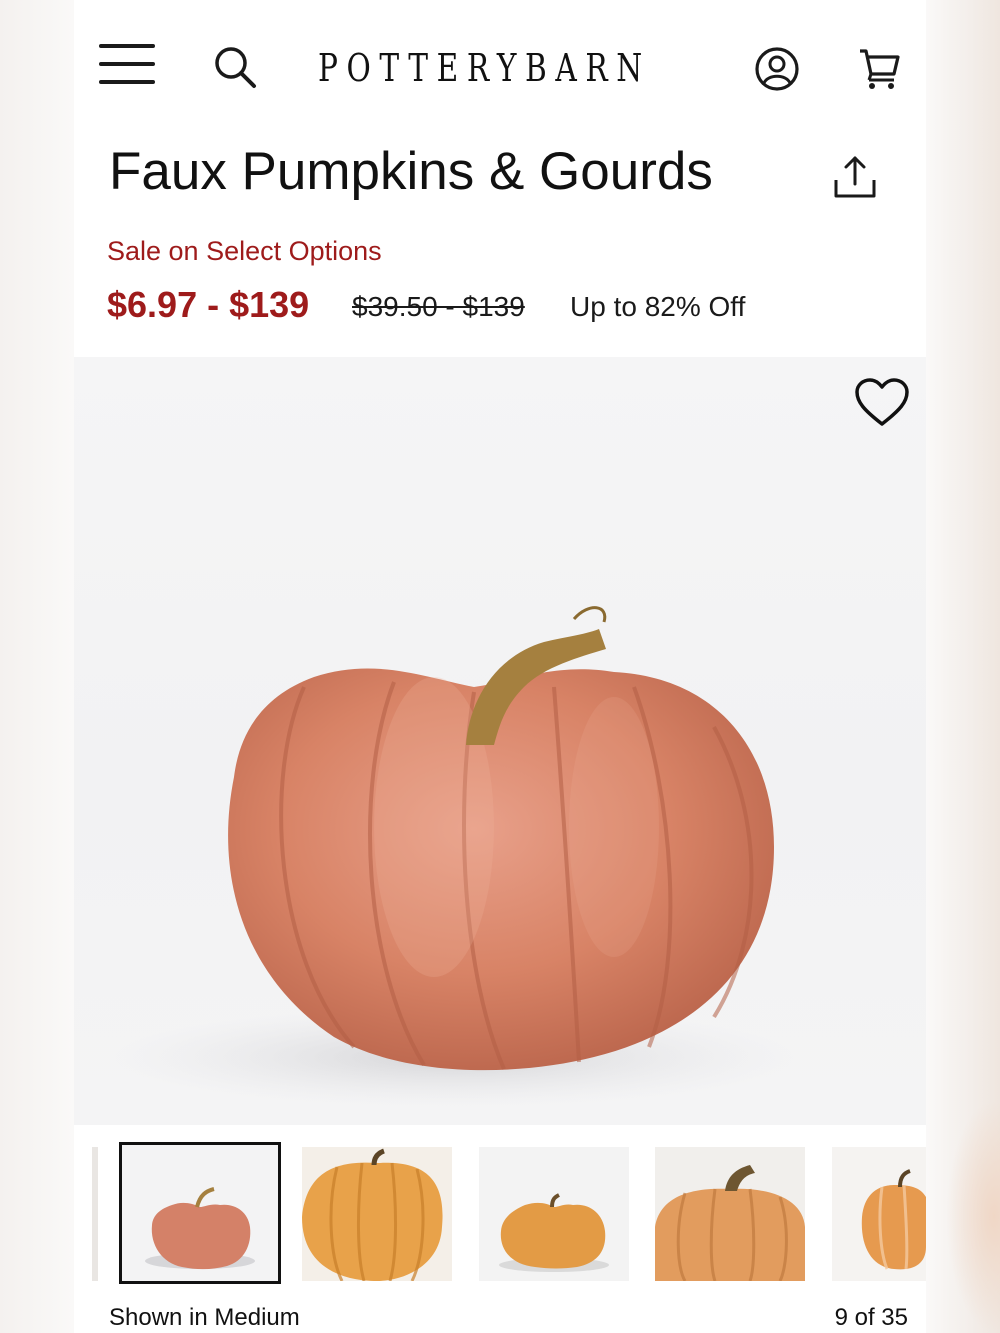 The height and width of the screenshot is (1333, 1000). Describe the element at coordinates (882, 403) in the screenshot. I see `favorite-heart-icon` at that location.